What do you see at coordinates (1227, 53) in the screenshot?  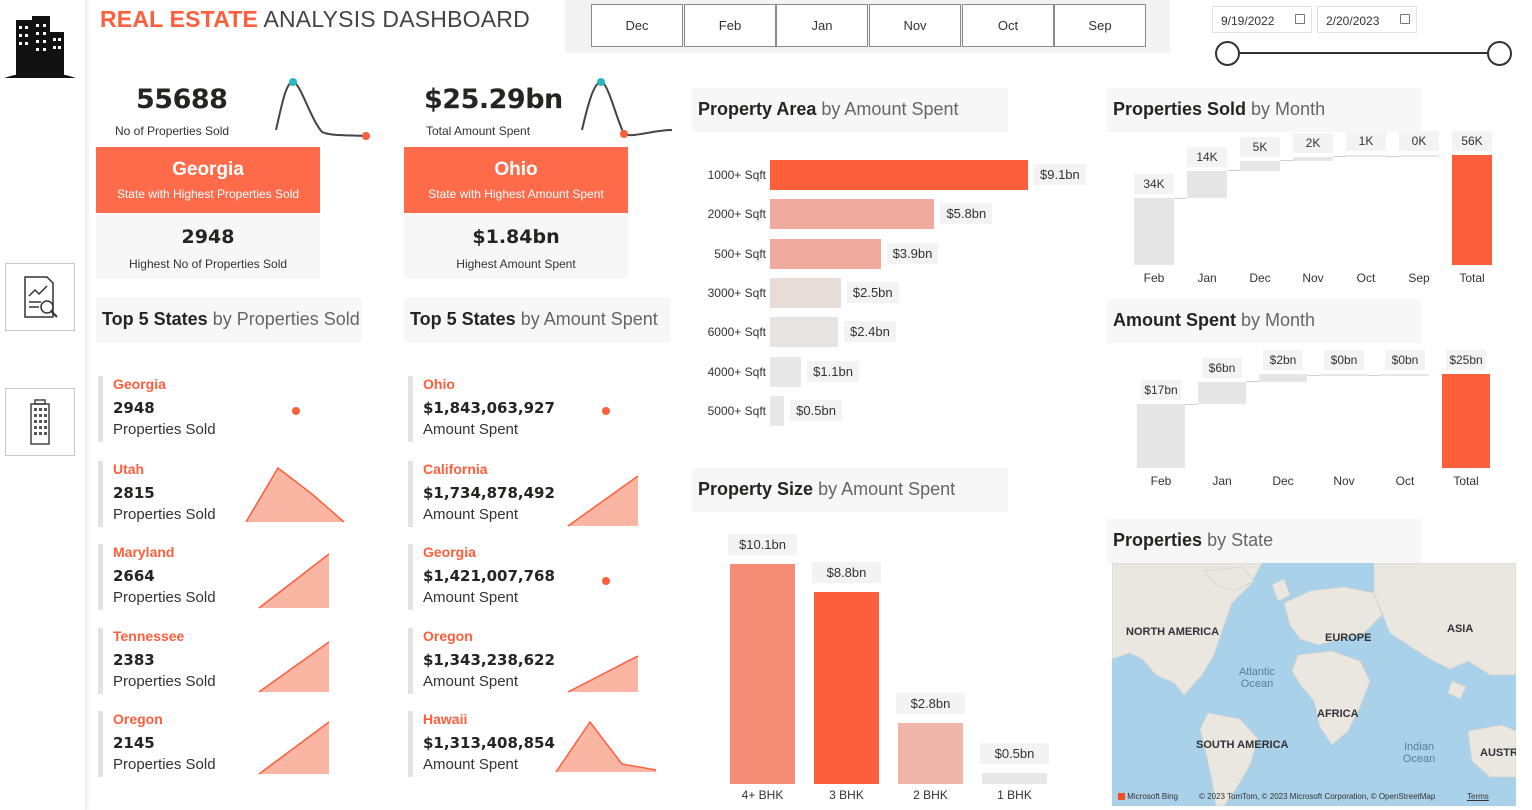 I see `date-range-start-handle` at bounding box center [1227, 53].